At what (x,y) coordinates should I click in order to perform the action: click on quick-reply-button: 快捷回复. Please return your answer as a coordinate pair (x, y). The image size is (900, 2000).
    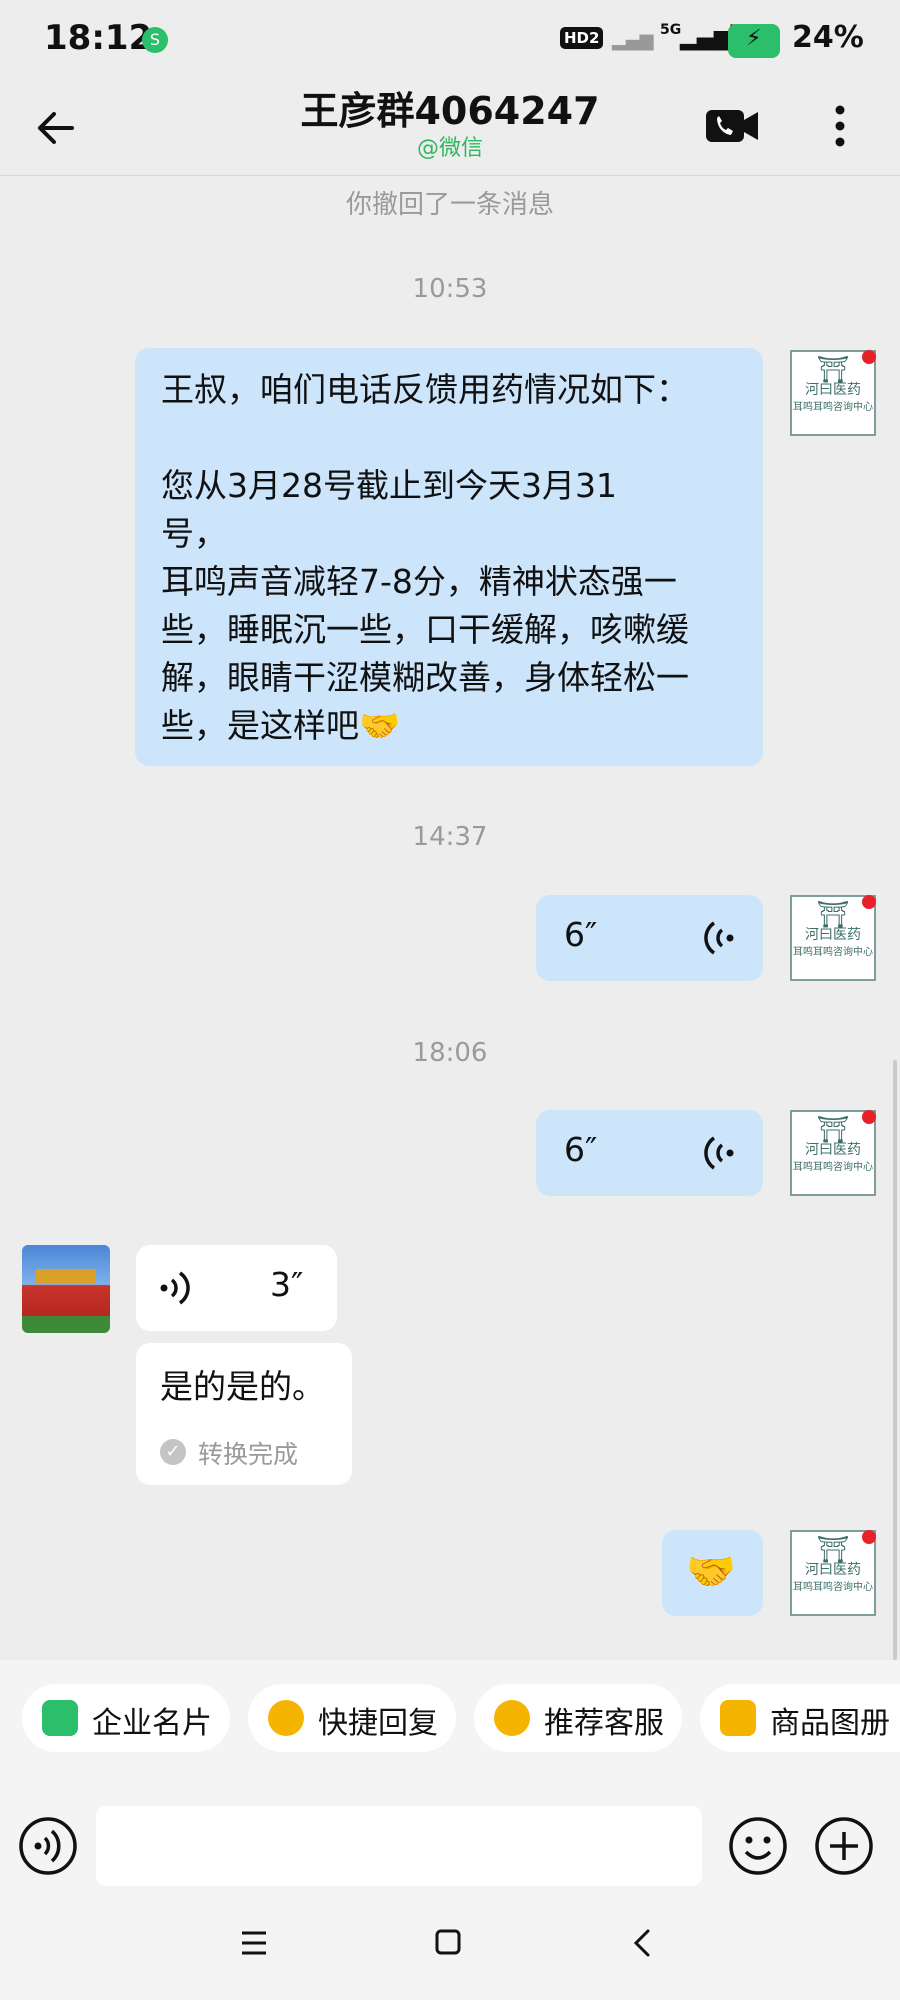
    Looking at the image, I should click on (352, 1718).